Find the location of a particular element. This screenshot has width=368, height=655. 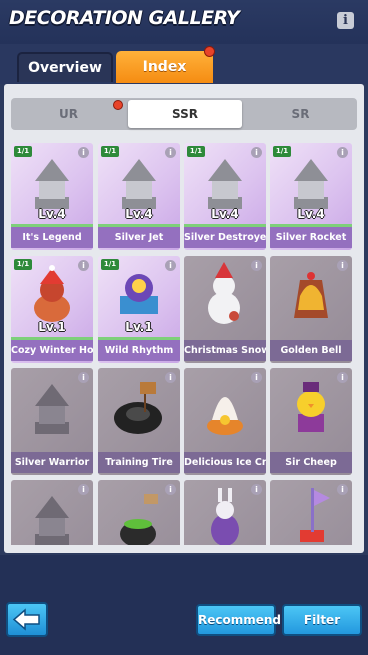

decoration-name: Delicious Ice Crea is located at coordinates (225, 462).